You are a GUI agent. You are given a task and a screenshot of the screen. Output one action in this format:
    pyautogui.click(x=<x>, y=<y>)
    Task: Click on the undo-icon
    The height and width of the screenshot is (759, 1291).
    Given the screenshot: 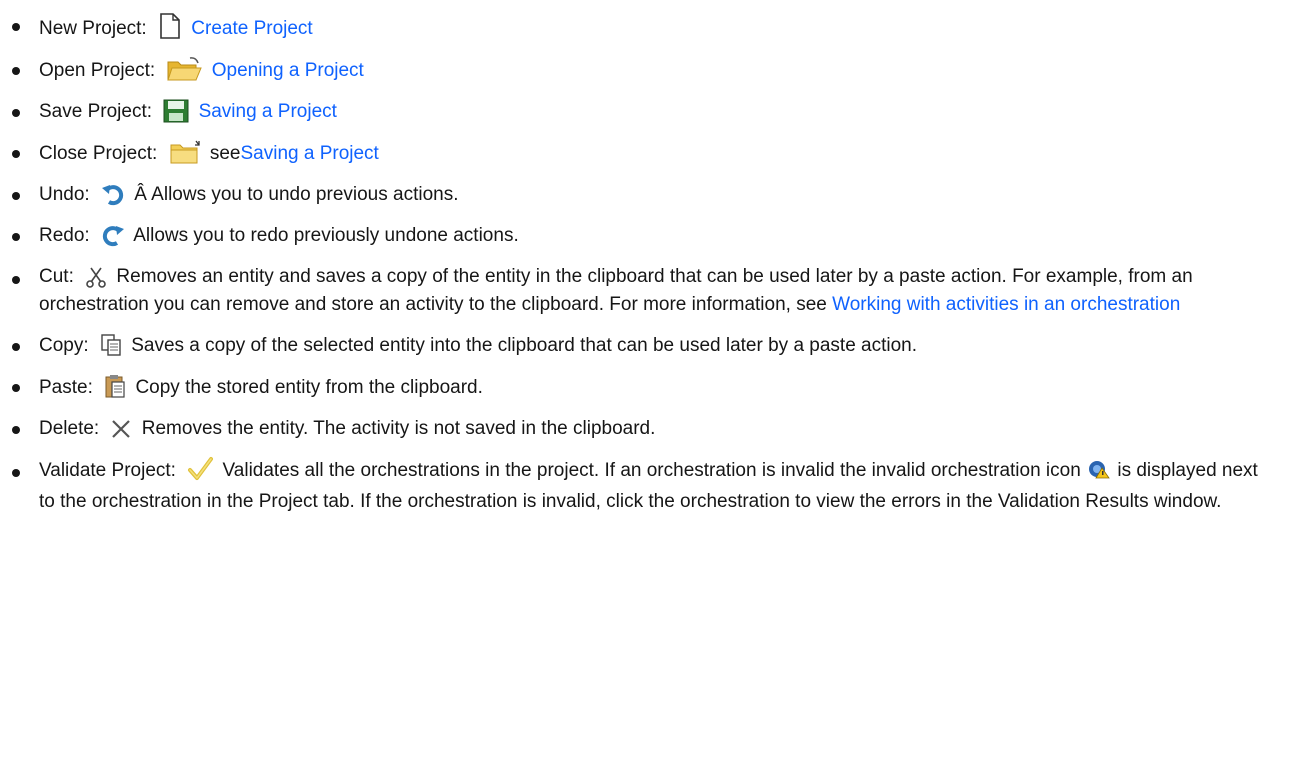 What is the action you would take?
    pyautogui.click(x=113, y=194)
    